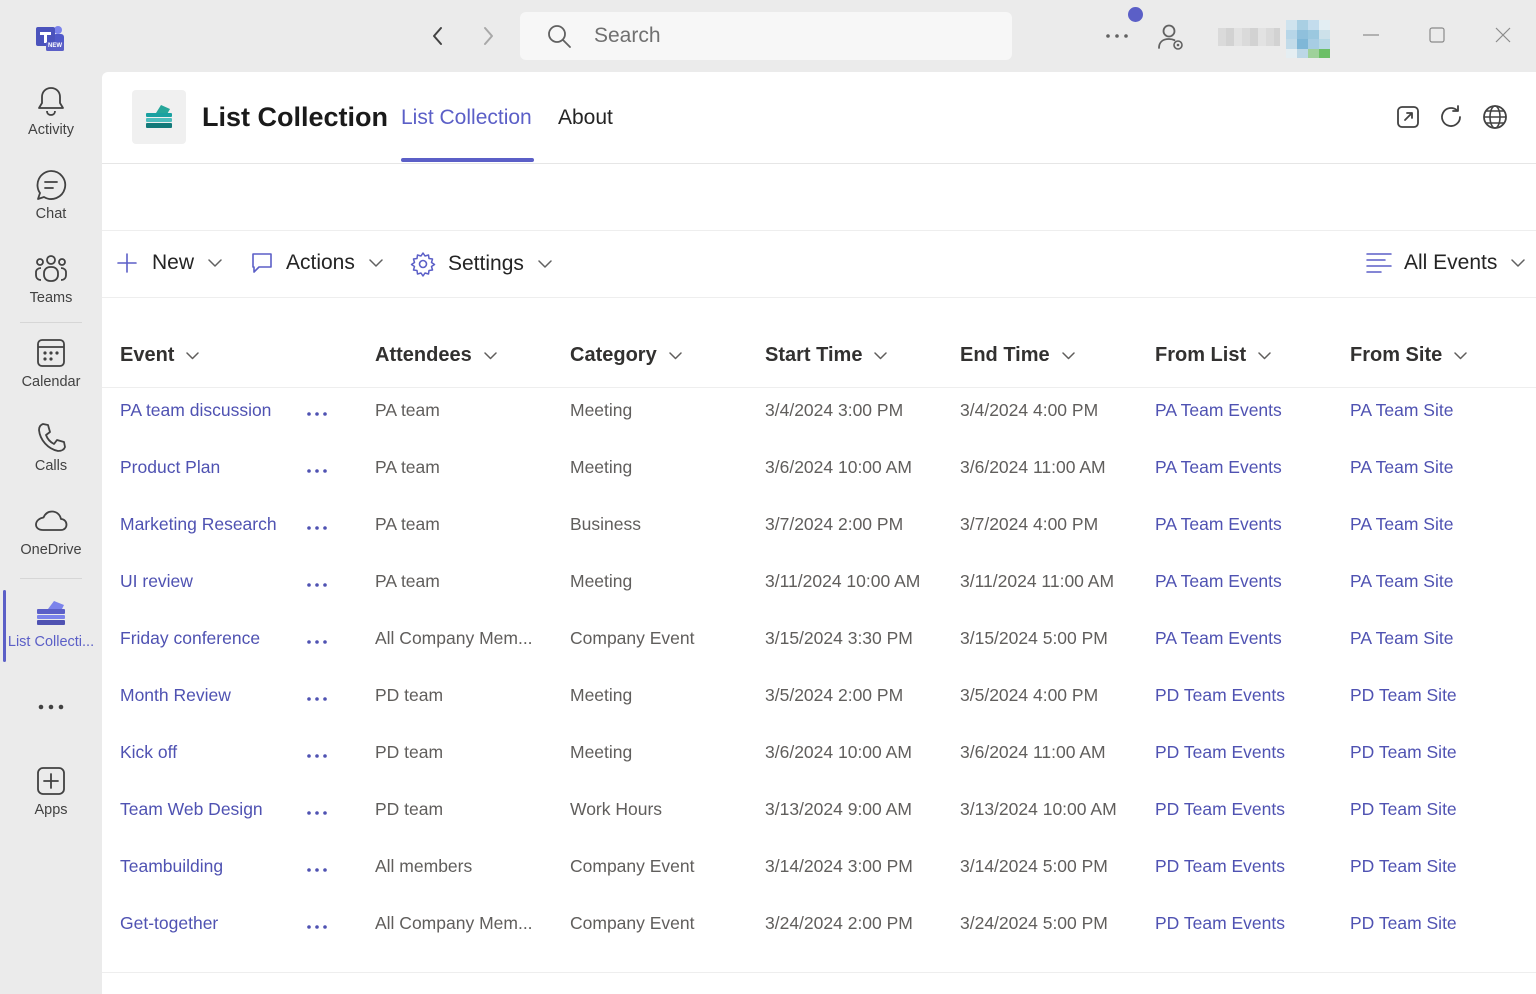 The width and height of the screenshot is (1536, 994). What do you see at coordinates (1171, 37) in the screenshot?
I see `people-button` at bounding box center [1171, 37].